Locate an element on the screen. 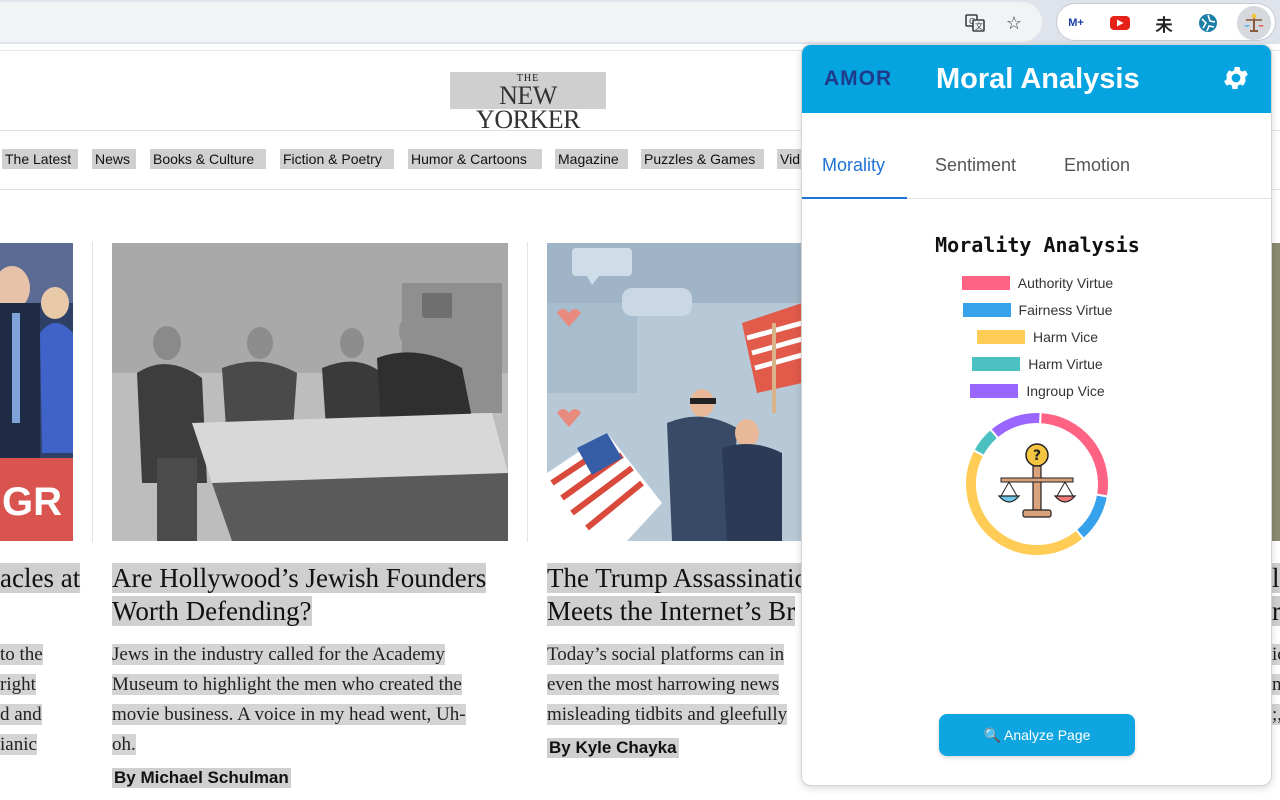 The width and height of the screenshot is (1280, 800). nav-item-puzzles-games: Puzzles & Games is located at coordinates (702, 159).